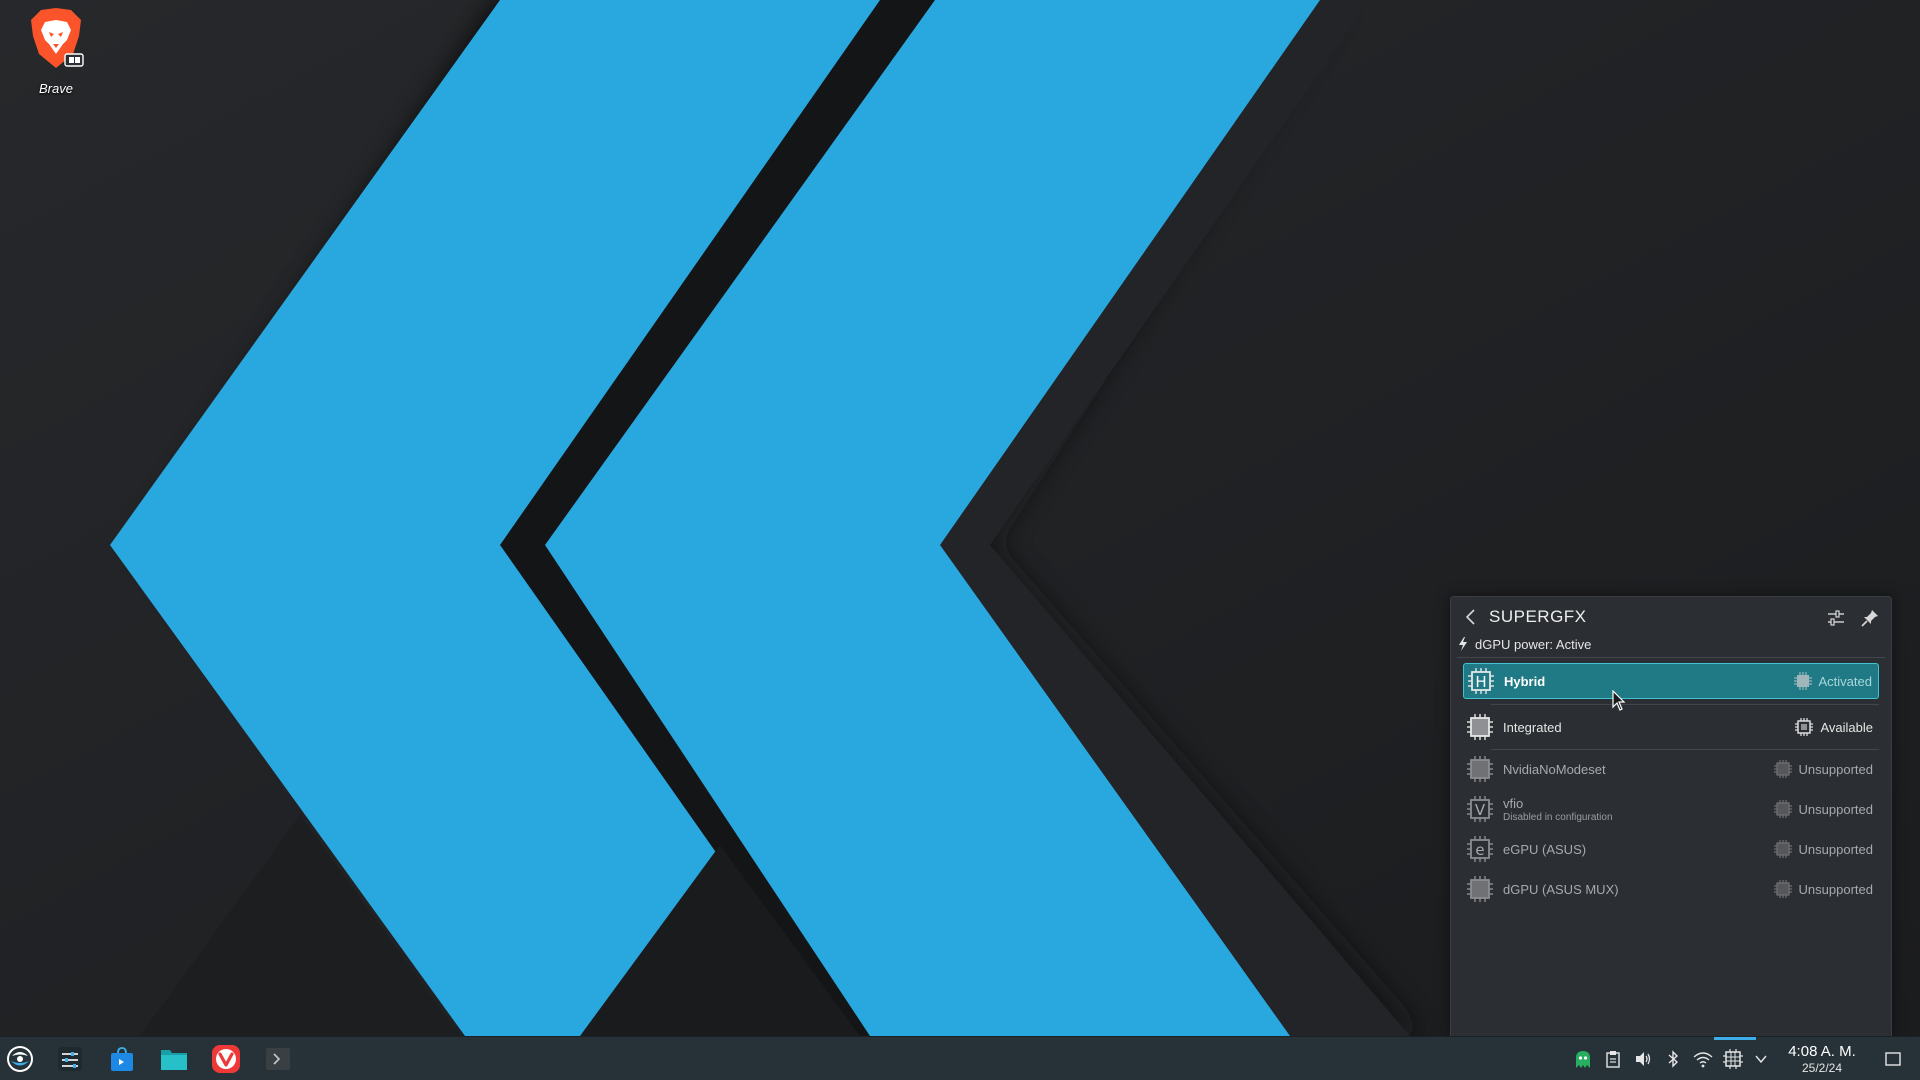 The image size is (1920, 1080). What do you see at coordinates (1558, 817) in the screenshot?
I see `mode-subtitle: Disabled in configuration` at bounding box center [1558, 817].